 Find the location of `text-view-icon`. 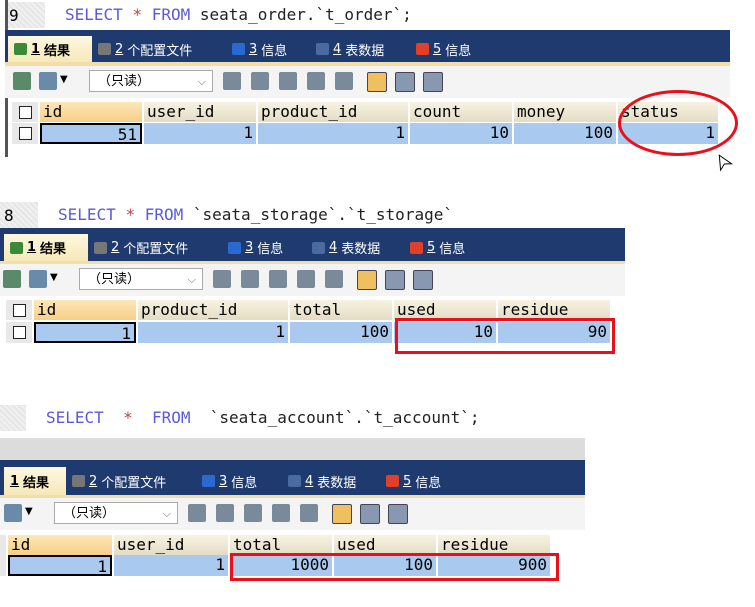

text-view-icon is located at coordinates (398, 514).